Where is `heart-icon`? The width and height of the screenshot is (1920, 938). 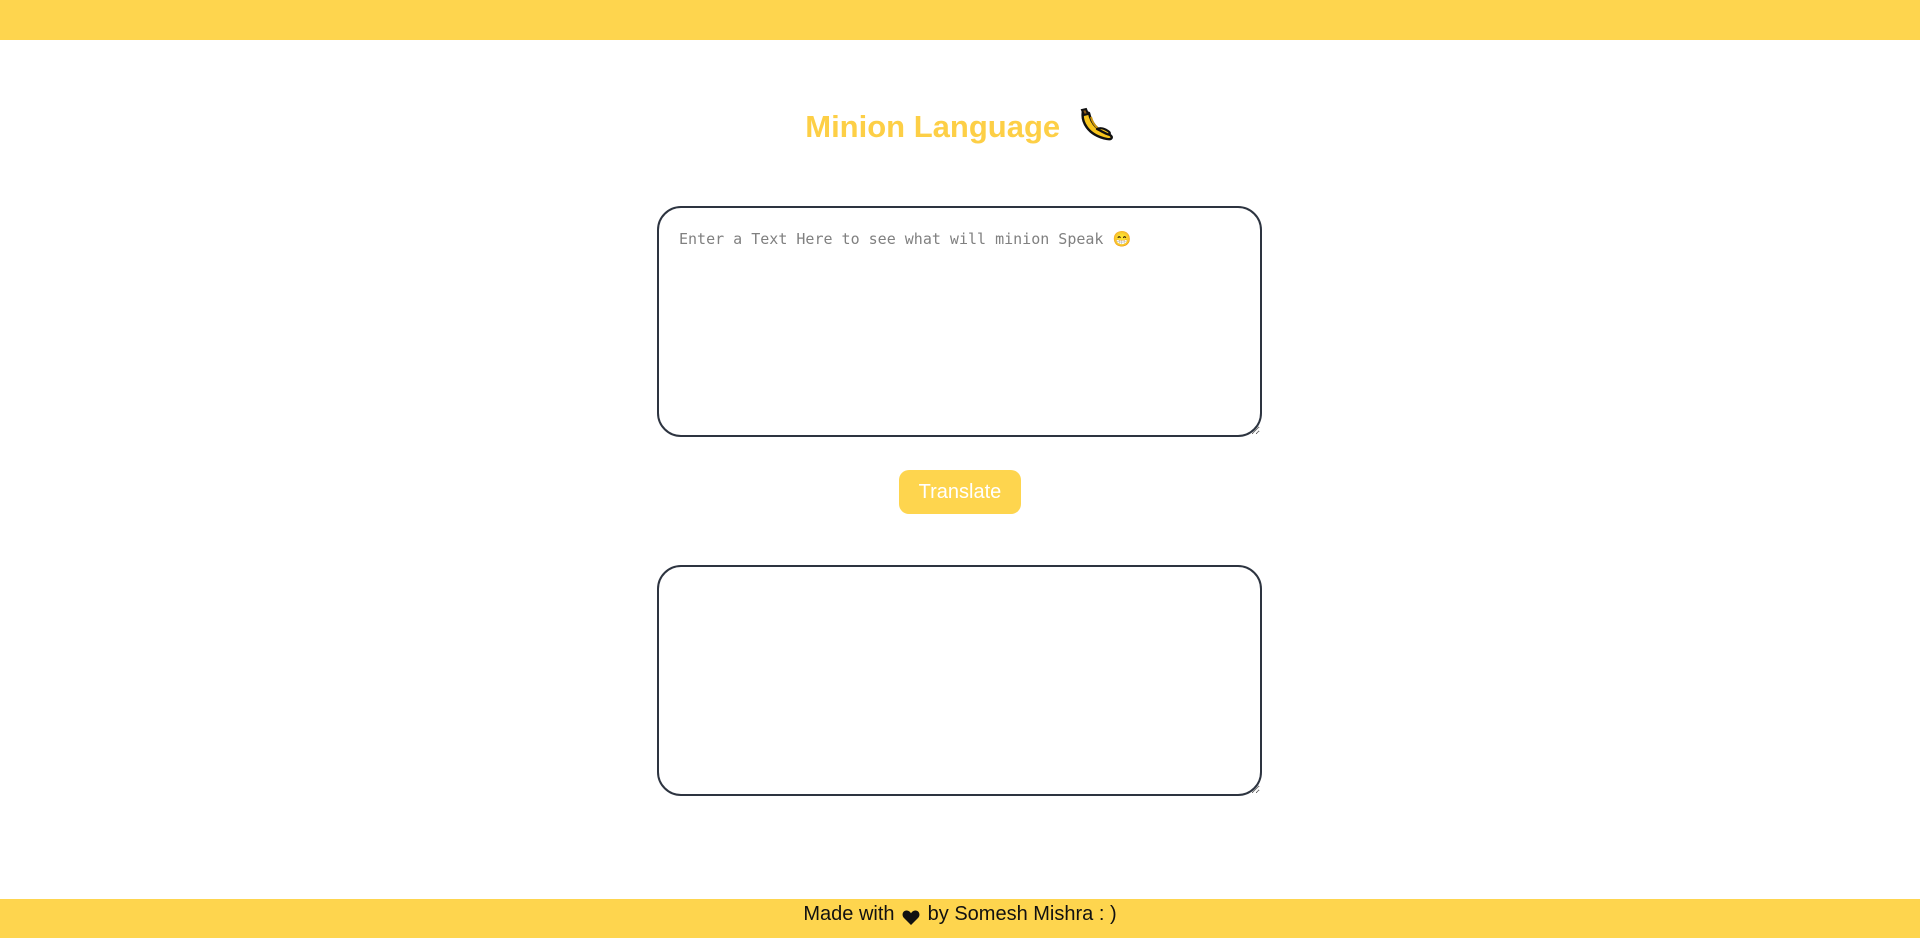
heart-icon is located at coordinates (911, 915).